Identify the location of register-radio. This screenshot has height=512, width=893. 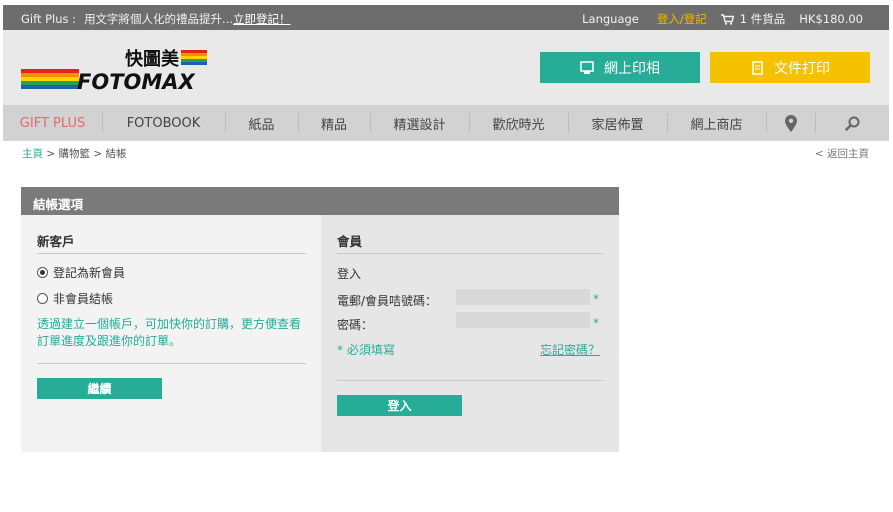
(42, 272).